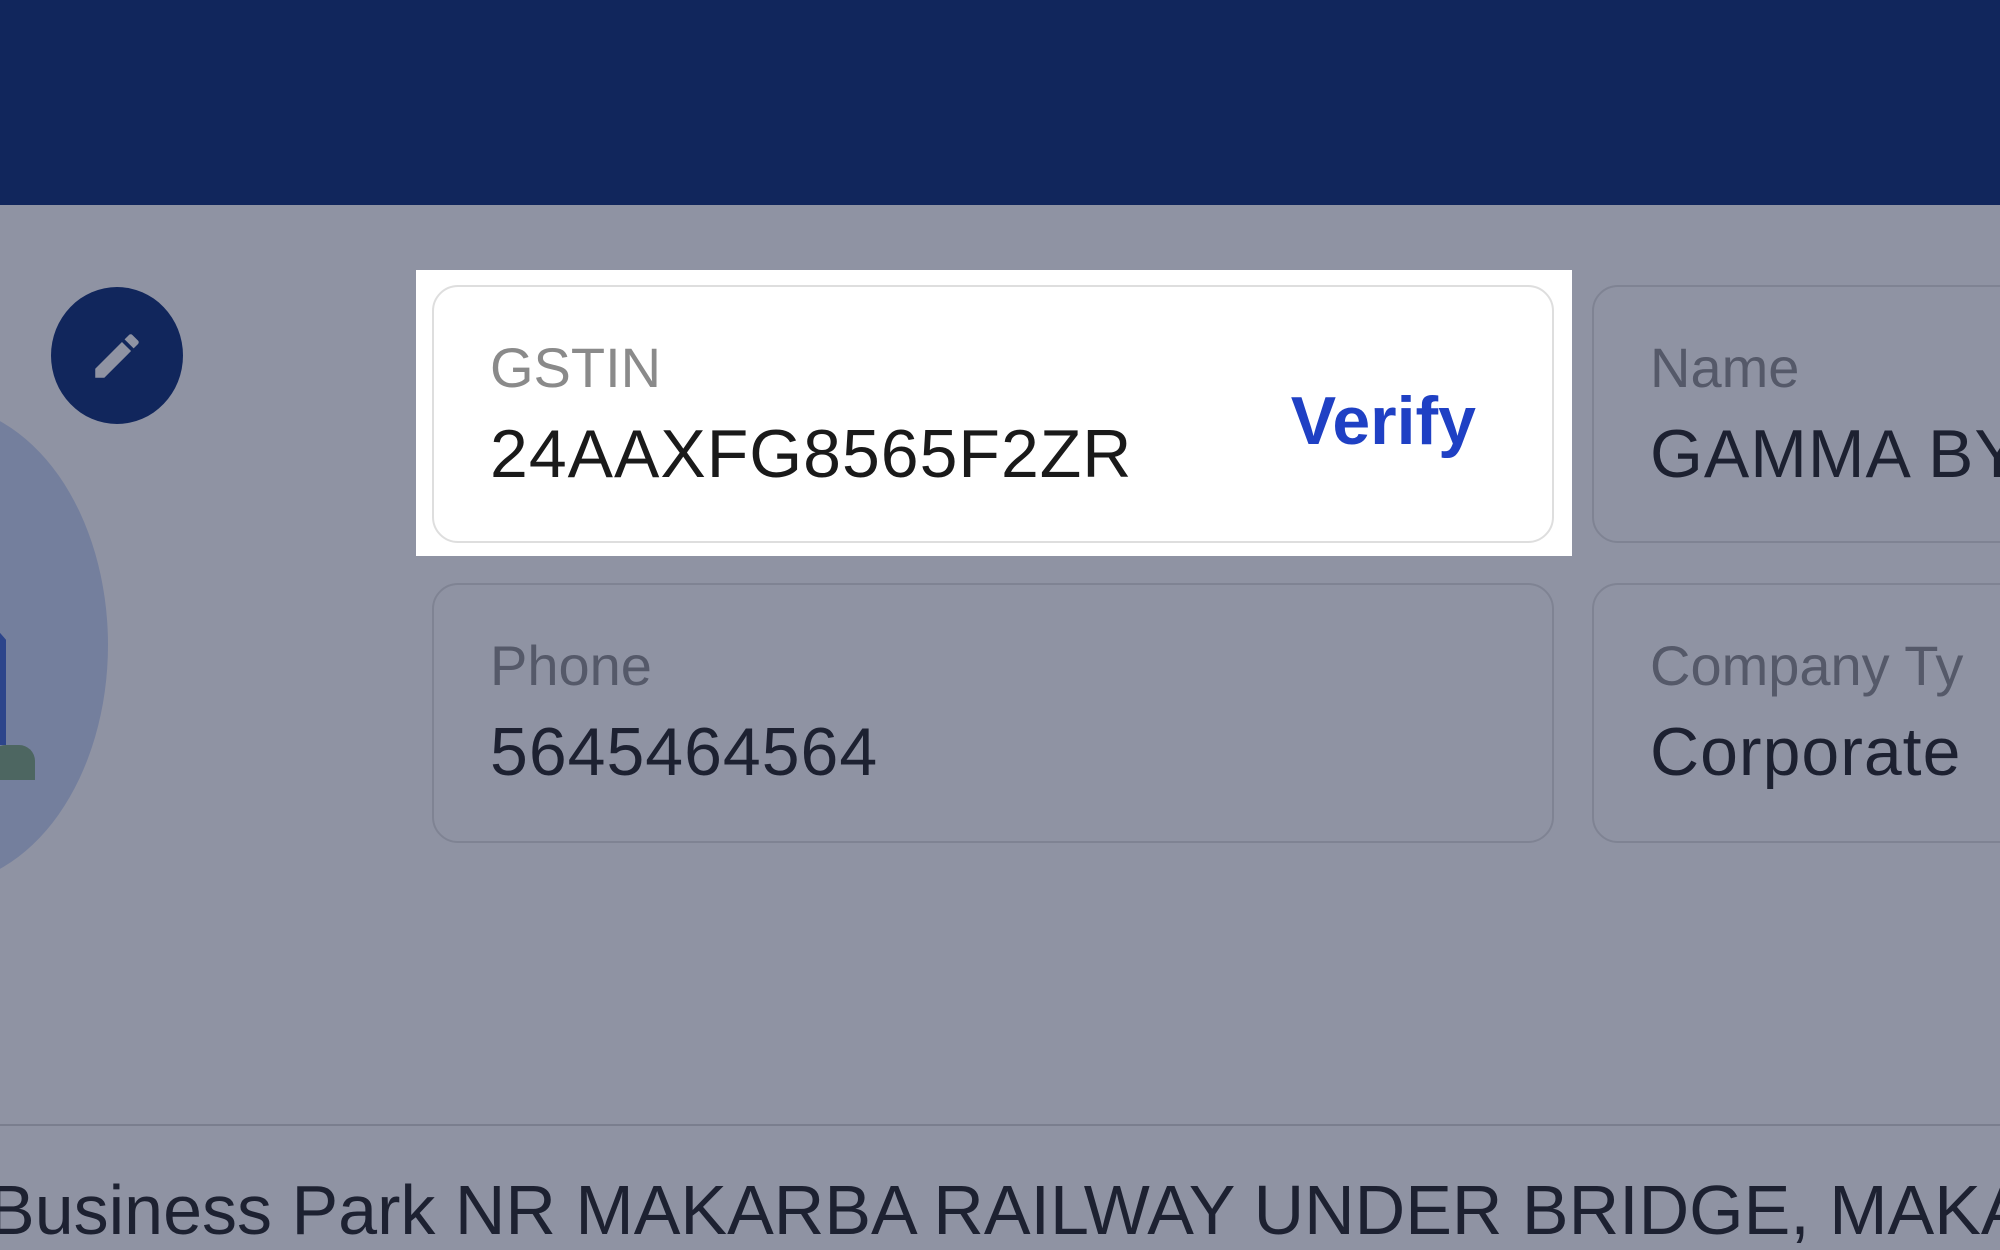  I want to click on edit-avatar-button, so click(117, 355).